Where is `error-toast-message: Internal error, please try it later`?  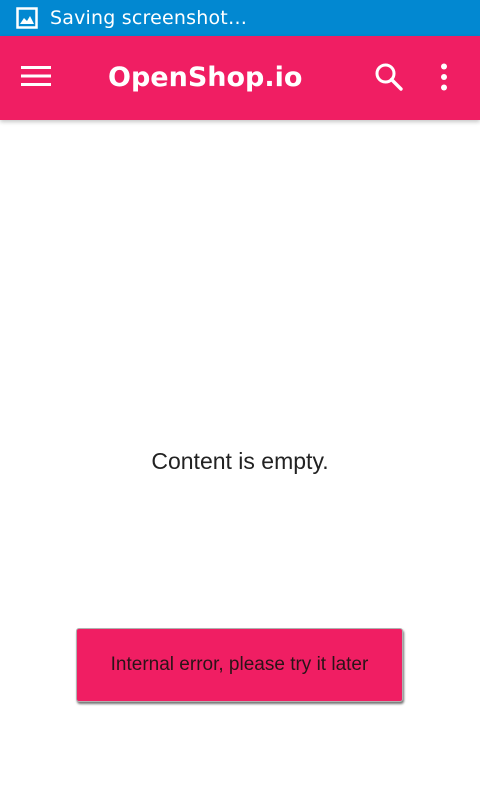
error-toast-message: Internal error, please try it later is located at coordinates (239, 664).